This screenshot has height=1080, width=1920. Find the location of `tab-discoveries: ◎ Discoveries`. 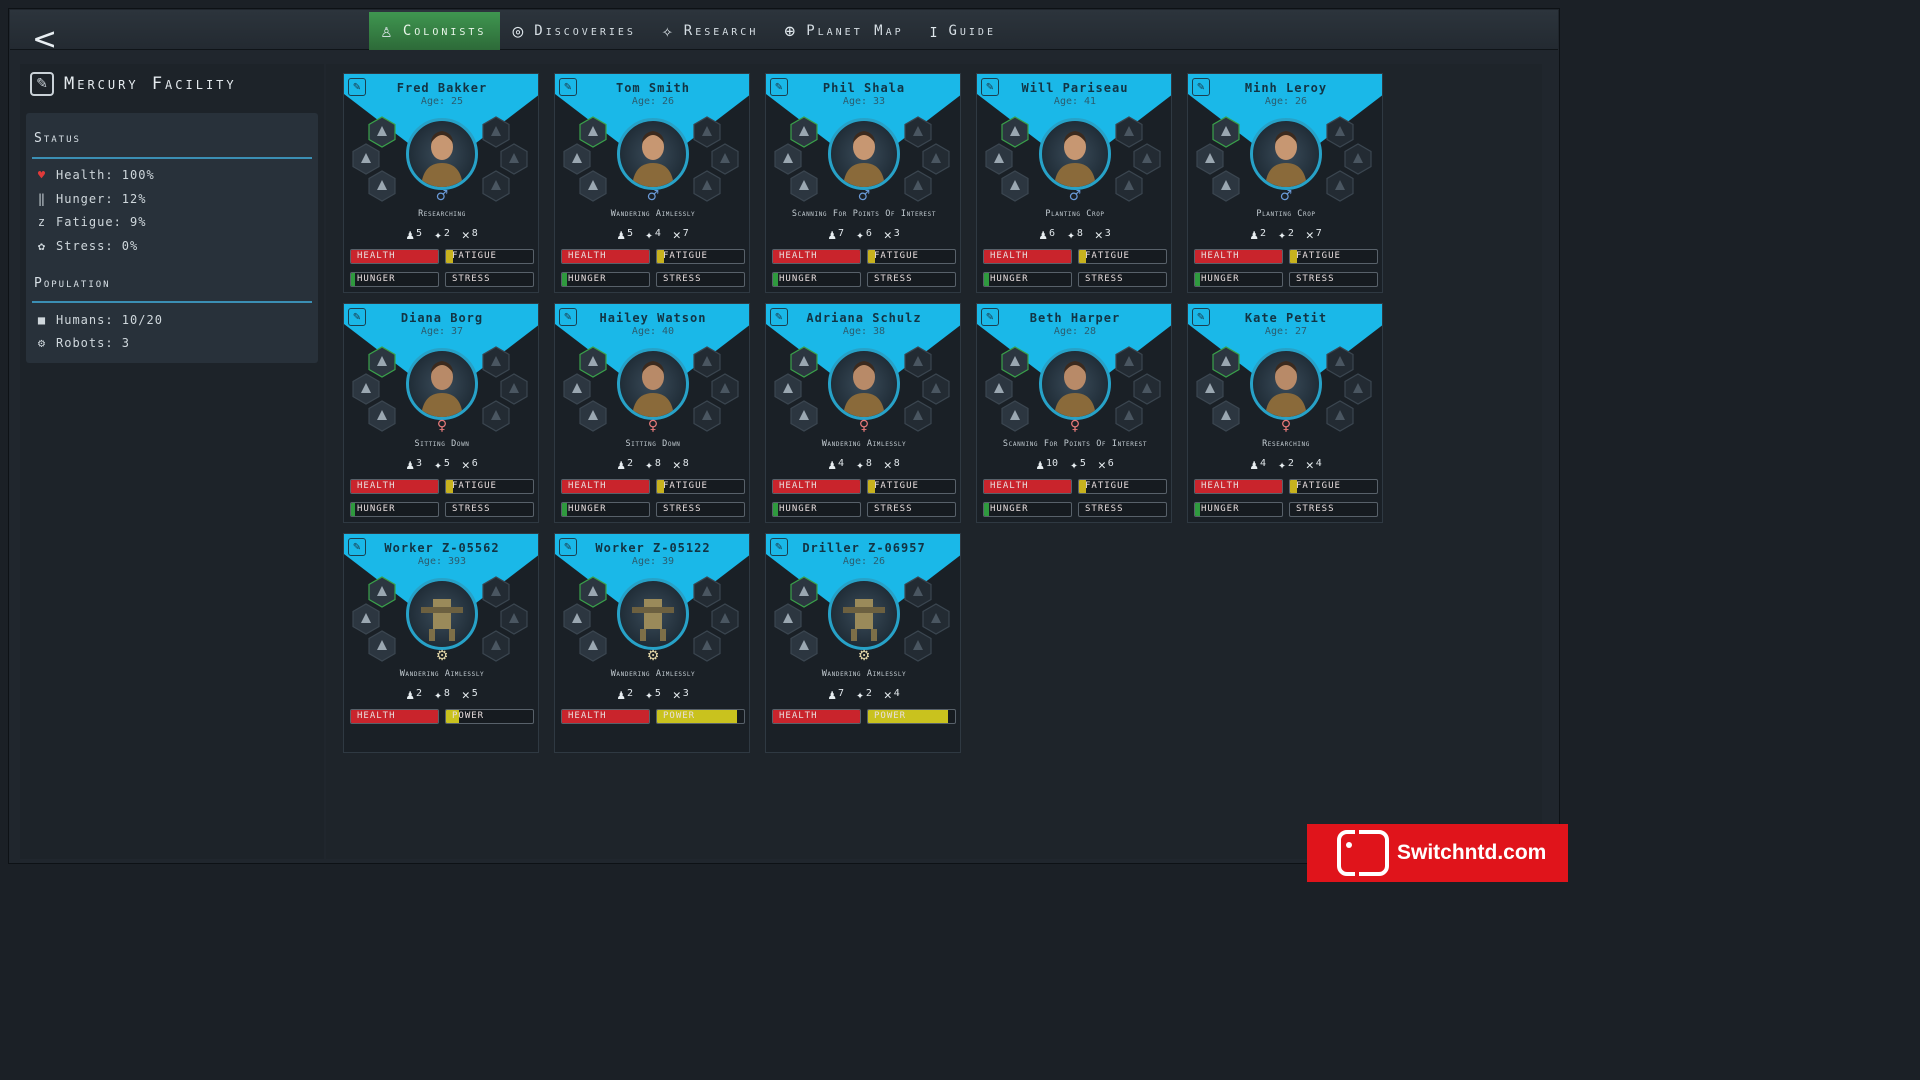

tab-discoveries: ◎ Discoveries is located at coordinates (574, 31).